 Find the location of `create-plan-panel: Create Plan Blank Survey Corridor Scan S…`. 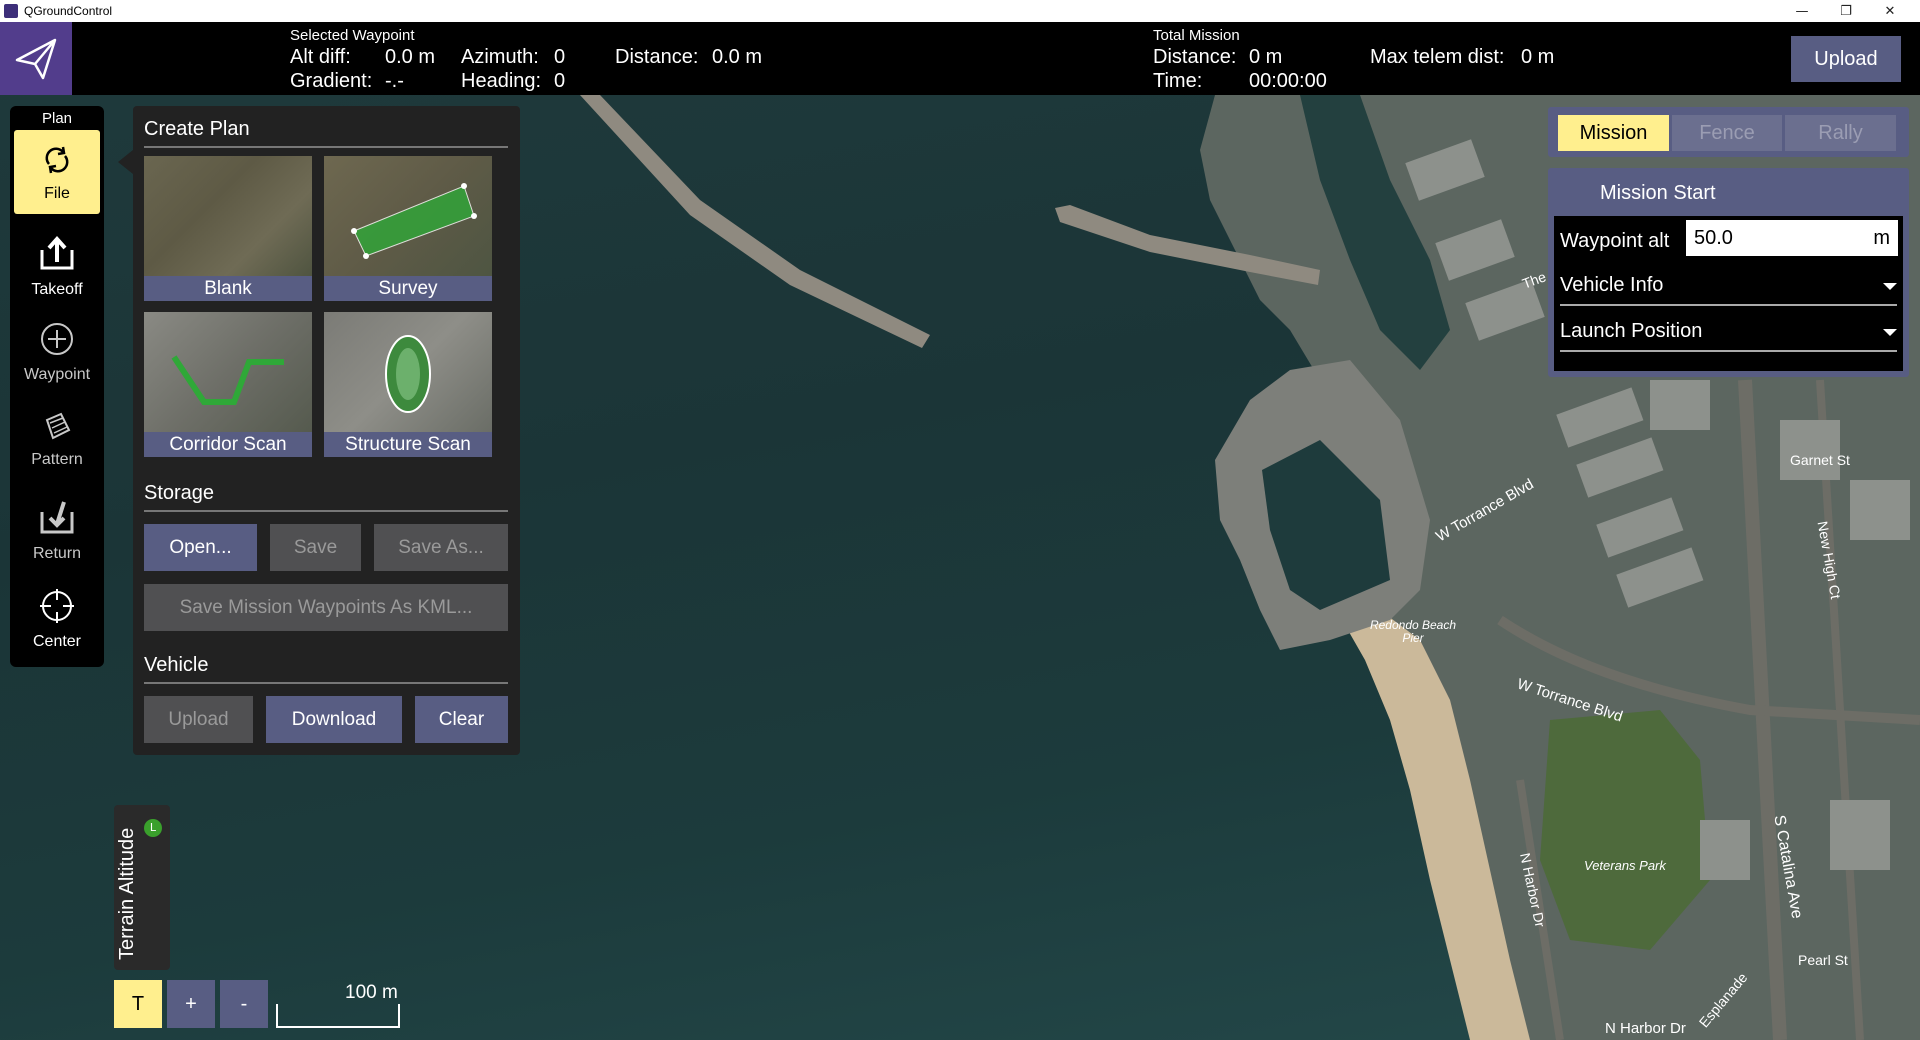

create-plan-panel: Create Plan Blank Survey Corridor Scan S… is located at coordinates (326, 430).